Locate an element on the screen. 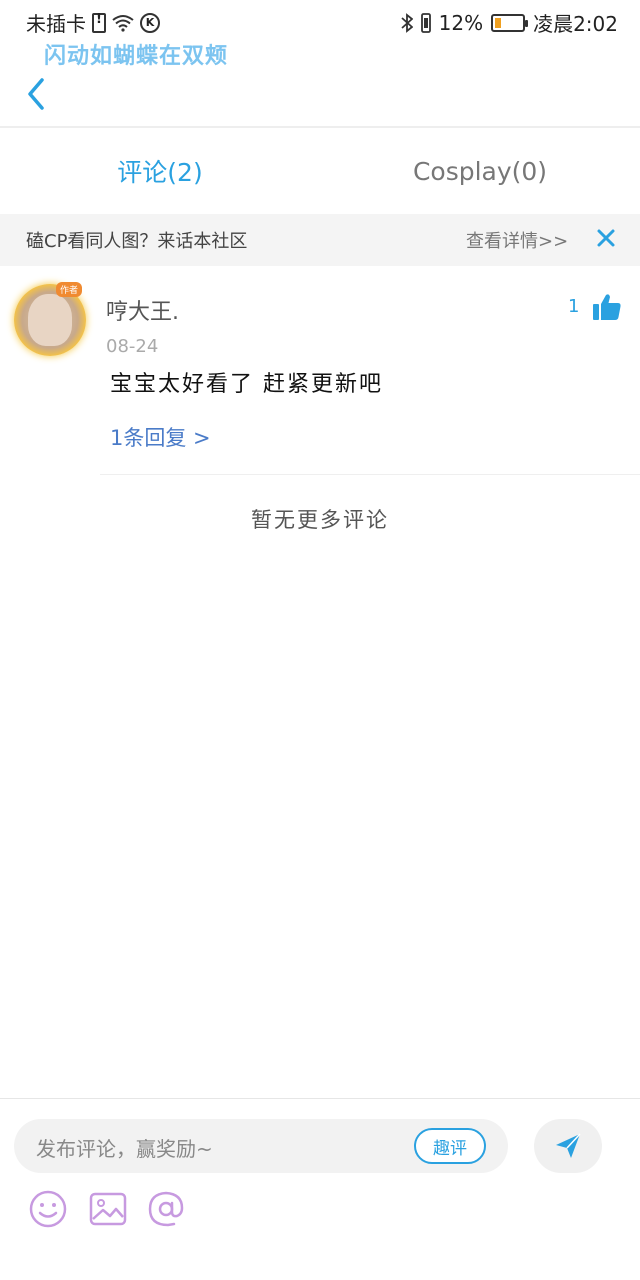 The width and height of the screenshot is (640, 1280). comment-author: 哼大王. is located at coordinates (142, 310).